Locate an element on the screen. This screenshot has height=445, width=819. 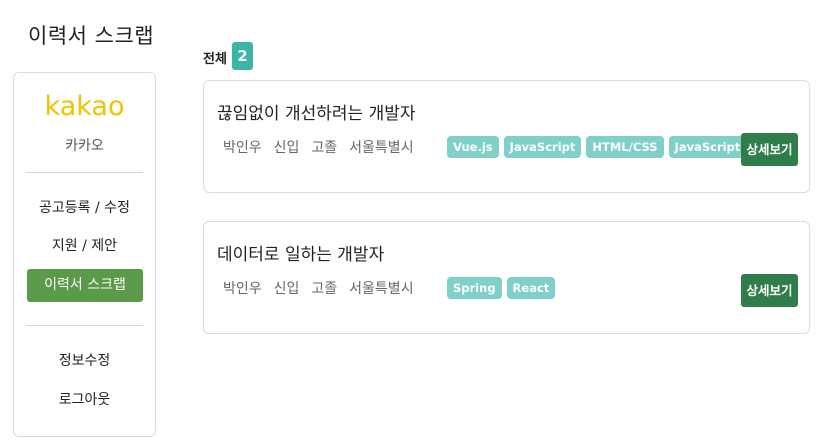
company-logo: kakao is located at coordinates (84, 106).